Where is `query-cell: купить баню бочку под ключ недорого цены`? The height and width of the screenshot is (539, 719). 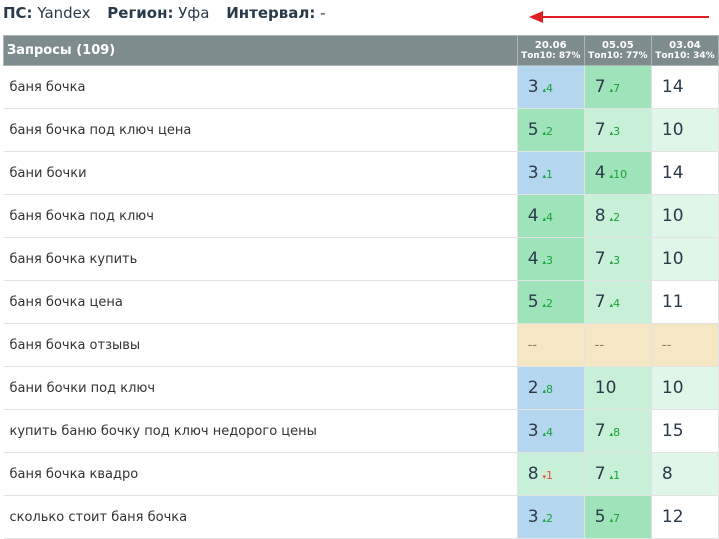
query-cell: купить баню бочку под ключ недорого цены is located at coordinates (260, 431).